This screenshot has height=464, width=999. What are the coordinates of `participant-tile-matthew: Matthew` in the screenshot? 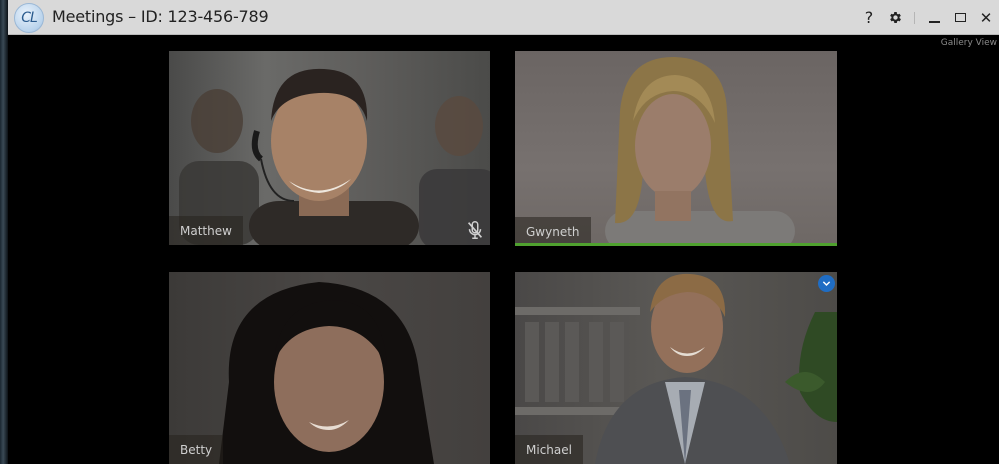 It's located at (329, 148).